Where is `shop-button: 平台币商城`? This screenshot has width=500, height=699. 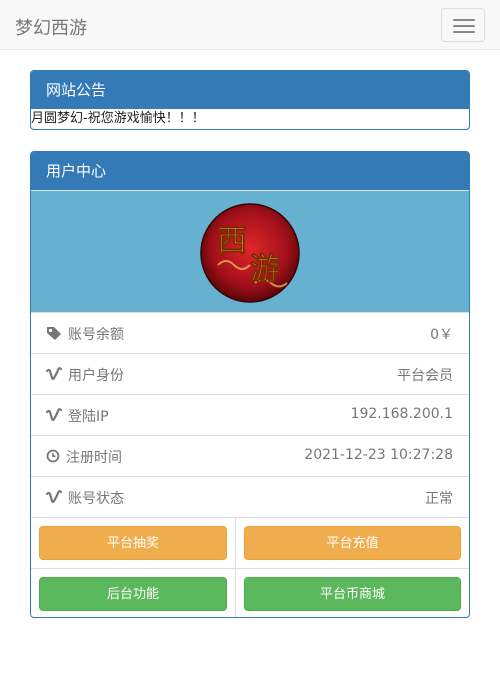
shop-button: 平台币商城 is located at coordinates (352, 594).